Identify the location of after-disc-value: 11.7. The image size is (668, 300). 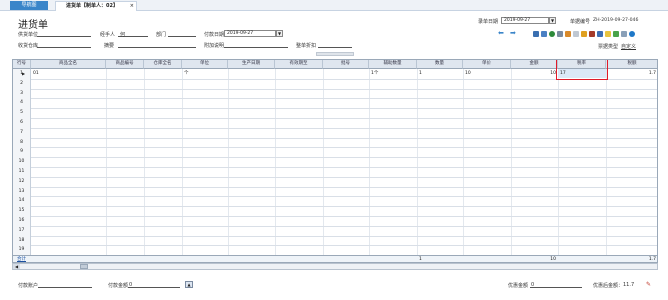
(629, 285).